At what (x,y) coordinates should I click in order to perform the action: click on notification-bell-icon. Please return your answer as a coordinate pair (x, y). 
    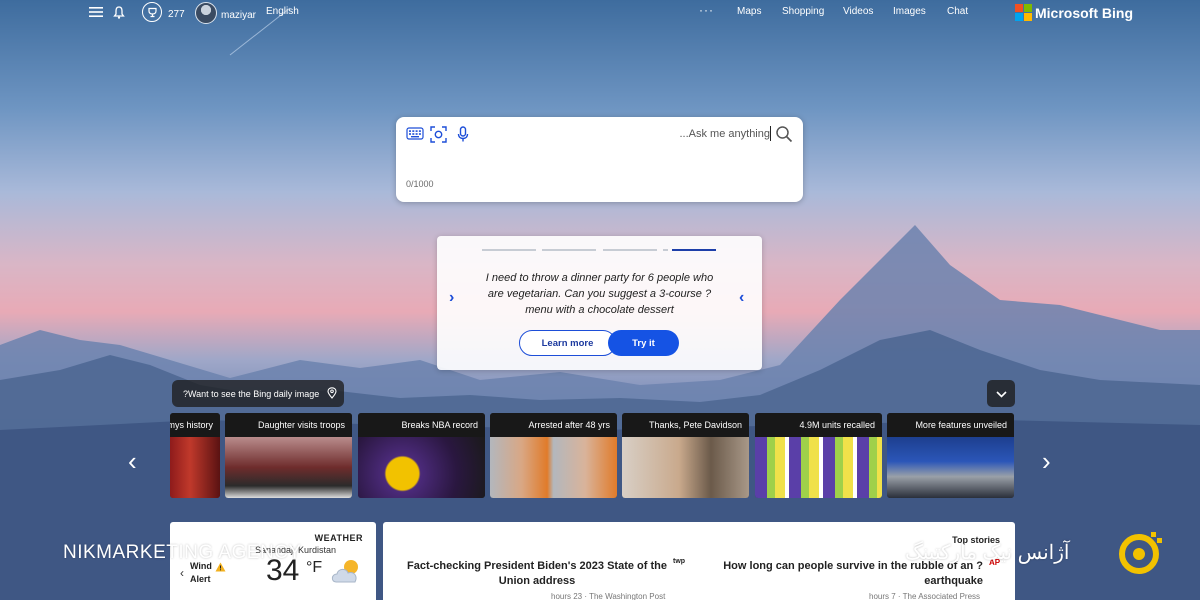
    Looking at the image, I should click on (119, 12).